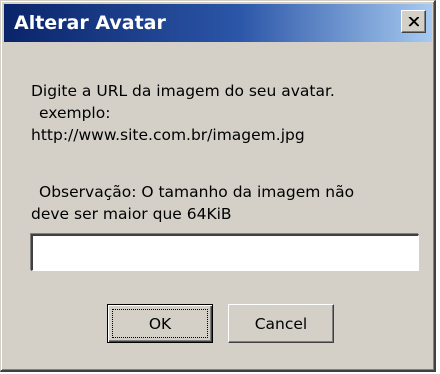 This screenshot has width=440, height=374. What do you see at coordinates (90, 23) in the screenshot?
I see `window-title: Alterar Avatar` at bounding box center [90, 23].